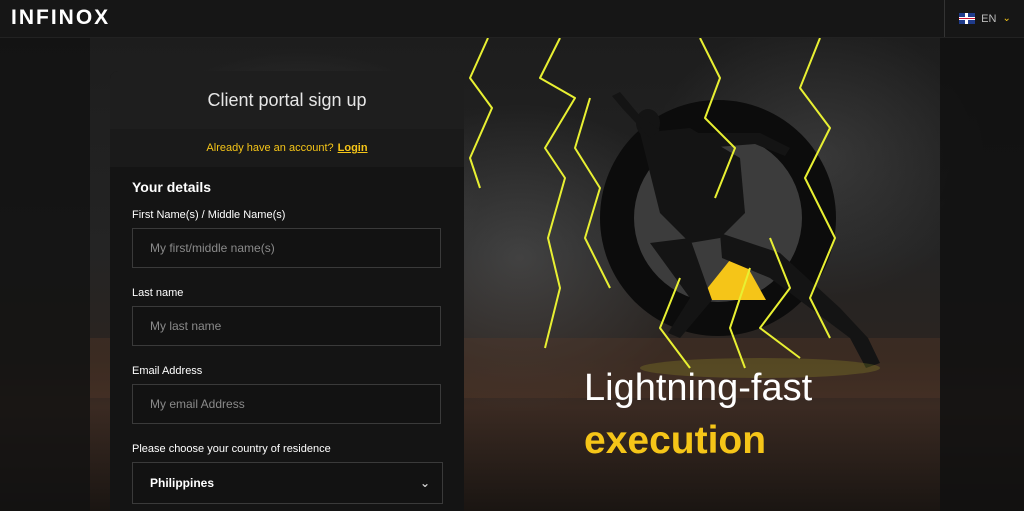 This screenshot has width=1024, height=511. I want to click on top-navigation: INFINOX EN ⌄, so click(512, 19).